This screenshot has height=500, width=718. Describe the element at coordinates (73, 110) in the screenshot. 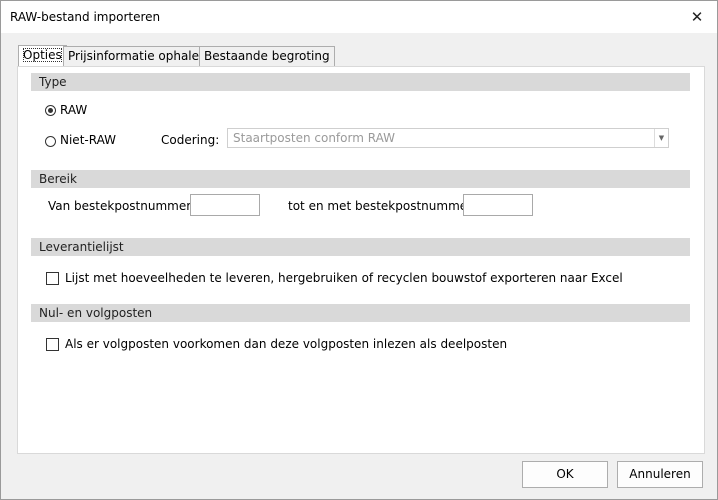

I see `raw-radio-label: RAW` at that location.